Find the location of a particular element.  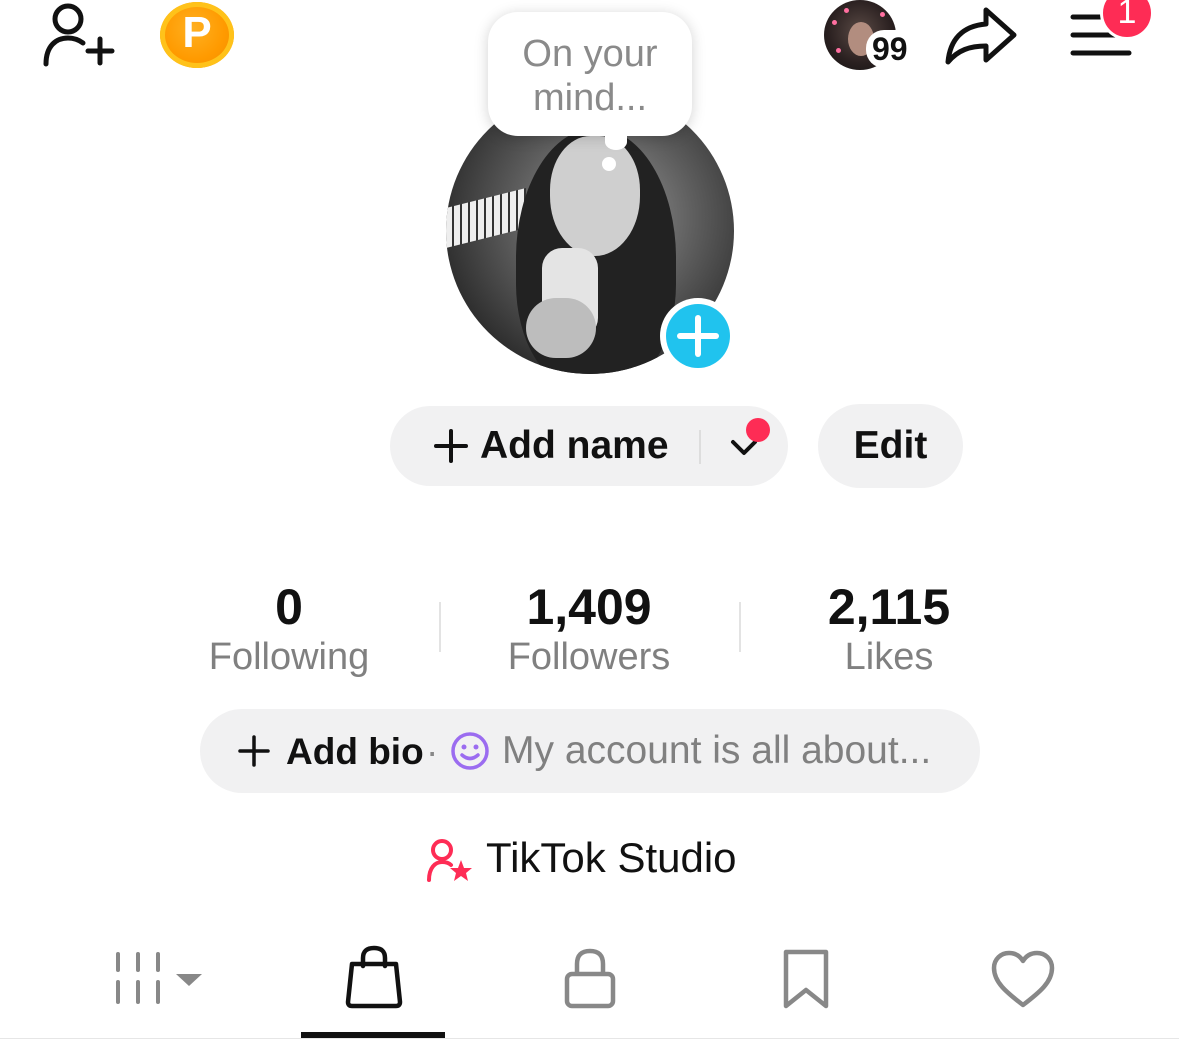

tab-saved is located at coordinates (806, 979).